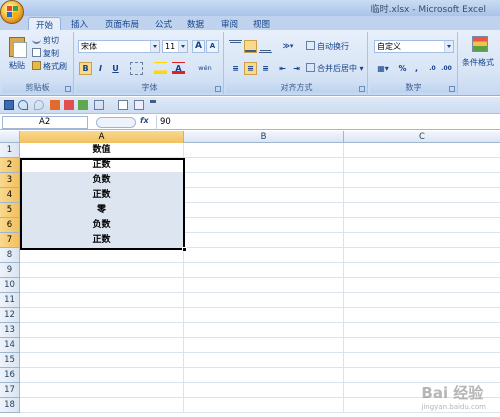 This screenshot has width=500, height=417. Describe the element at coordinates (45, 54) in the screenshot. I see `copy-button: 复制` at that location.